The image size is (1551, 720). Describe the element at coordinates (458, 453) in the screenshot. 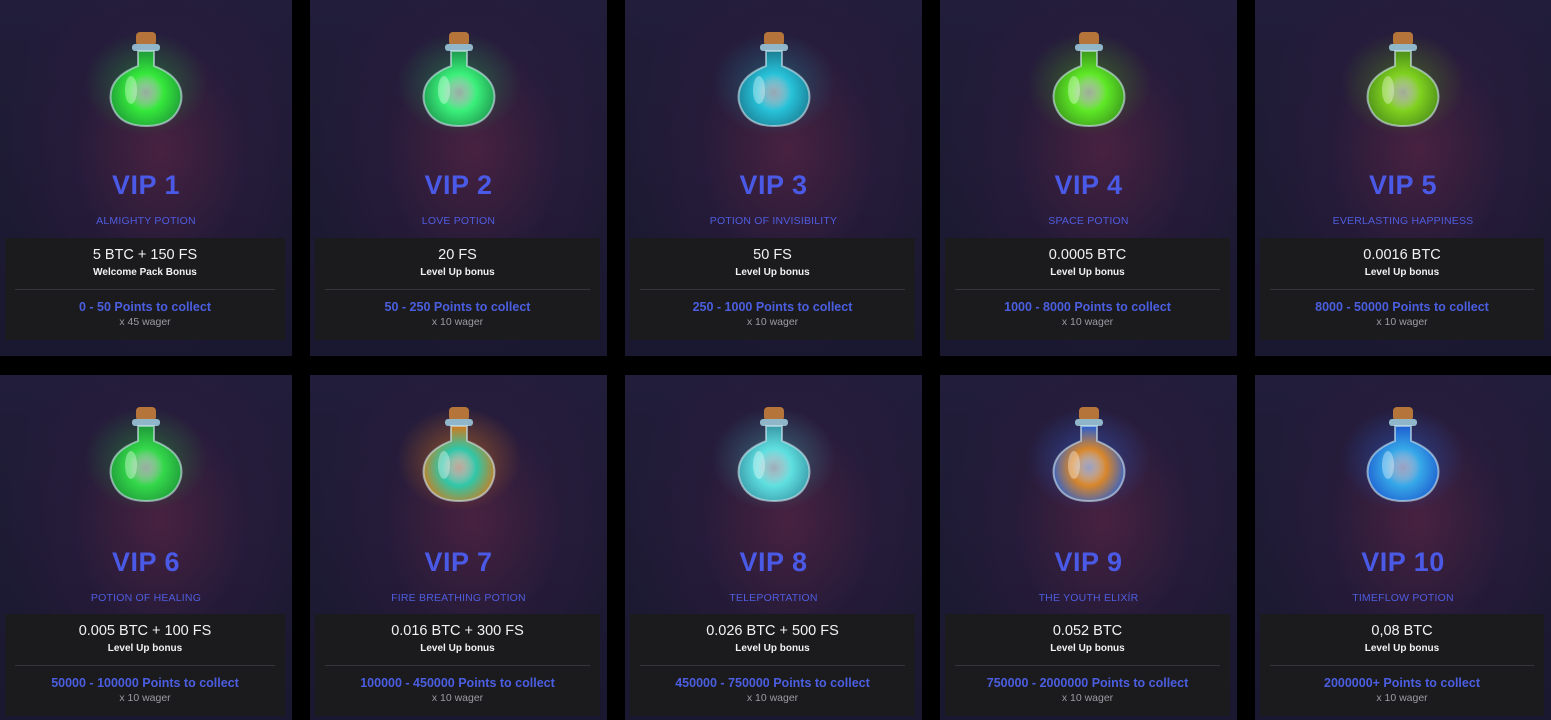

I see `crystal-fire-potion-icon` at that location.